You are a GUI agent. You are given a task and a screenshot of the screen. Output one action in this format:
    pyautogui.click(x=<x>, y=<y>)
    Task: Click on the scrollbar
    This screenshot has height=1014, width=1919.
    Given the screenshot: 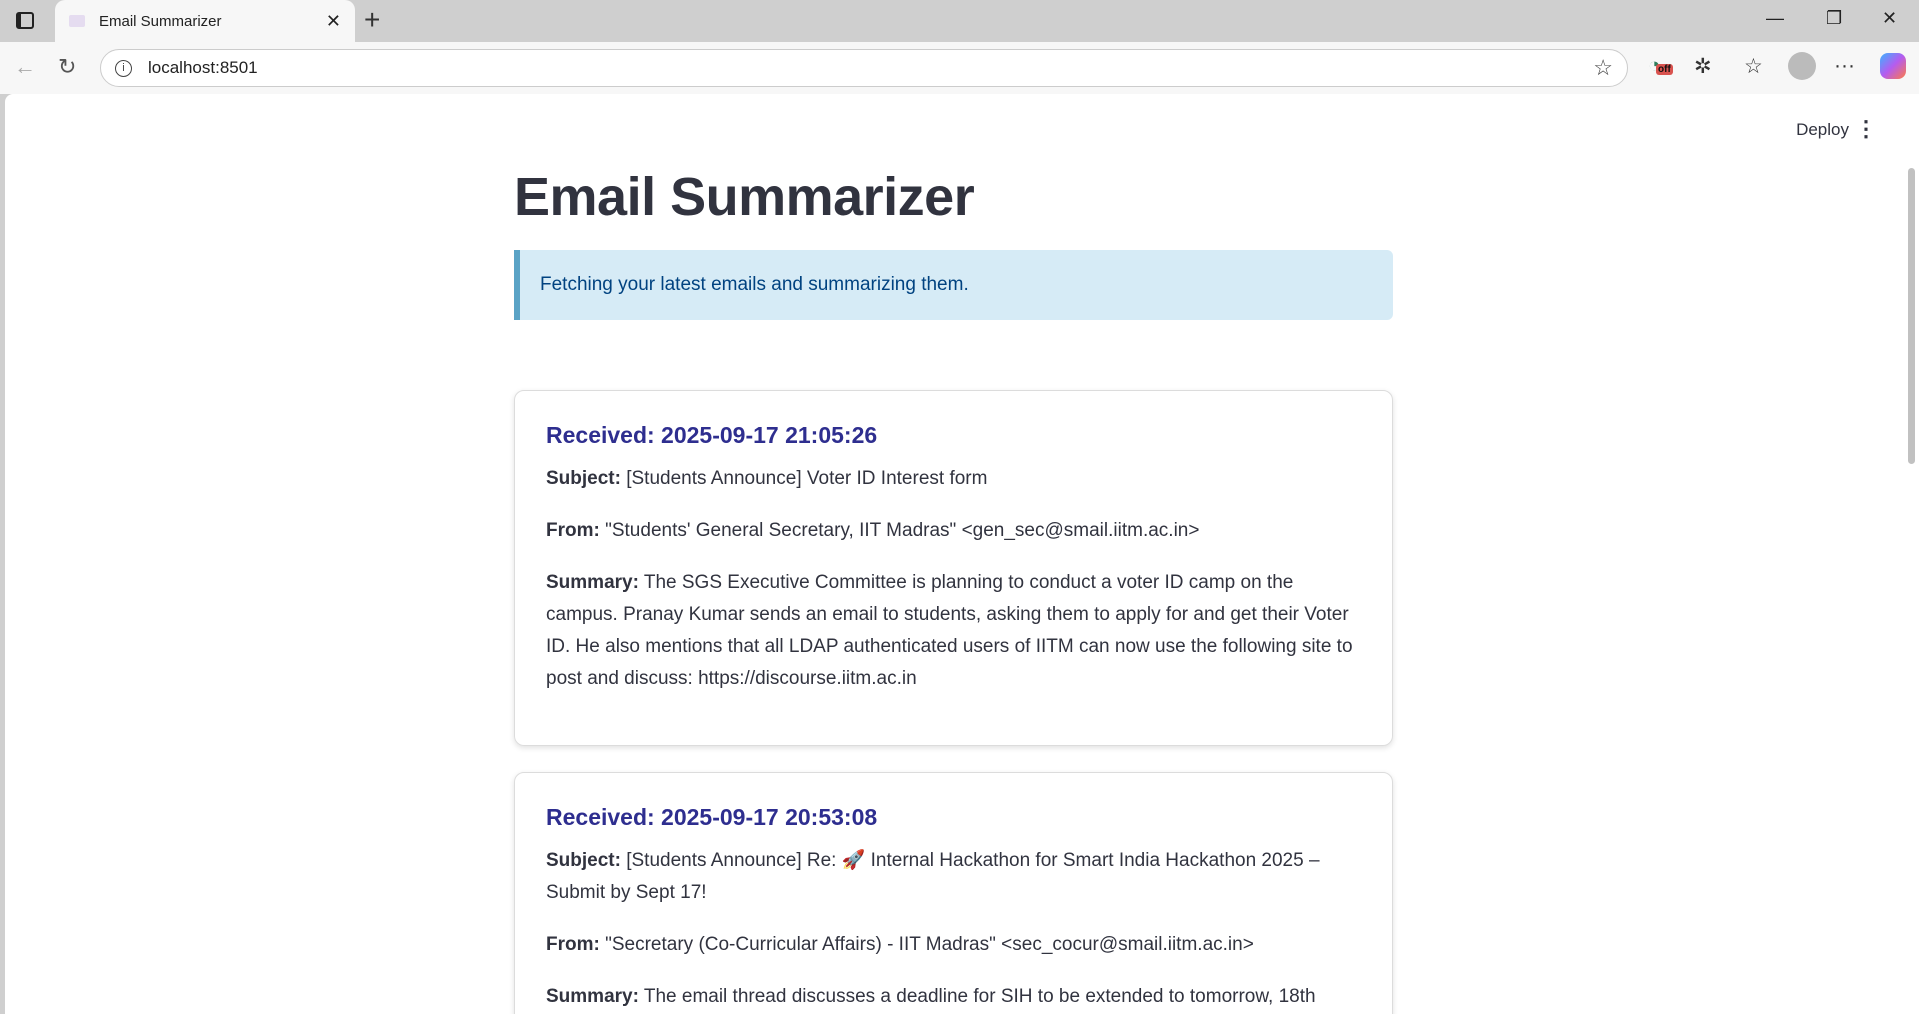 What is the action you would take?
    pyautogui.click(x=1911, y=316)
    